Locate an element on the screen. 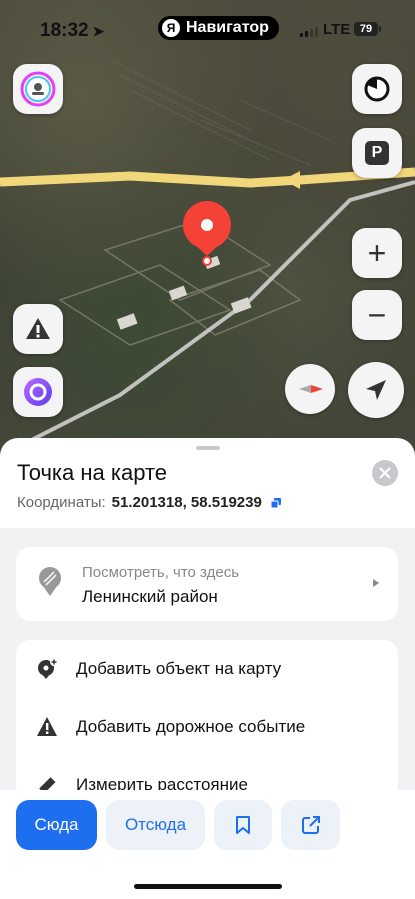 This screenshot has height=899, width=415. compass-button is located at coordinates (310, 389).